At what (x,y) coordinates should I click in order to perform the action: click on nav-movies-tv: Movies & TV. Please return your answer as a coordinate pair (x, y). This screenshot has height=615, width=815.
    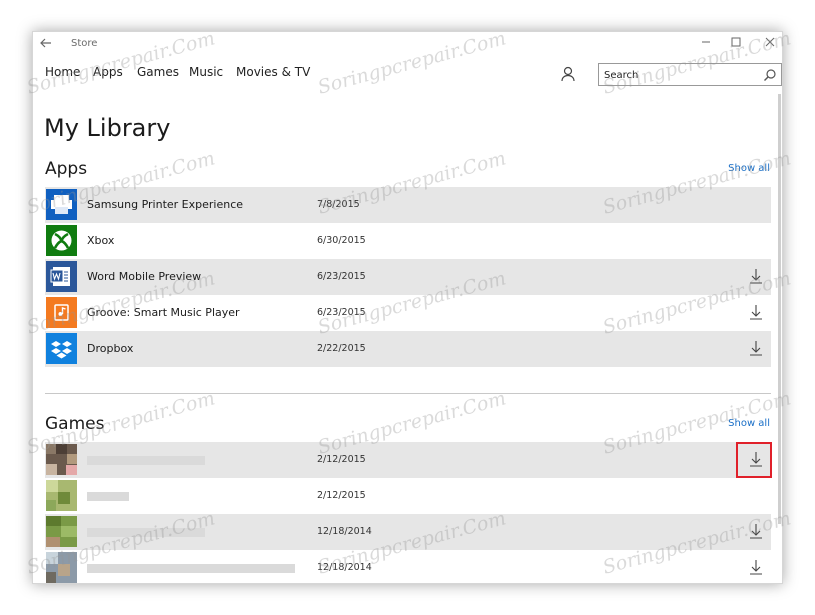
    Looking at the image, I should click on (273, 72).